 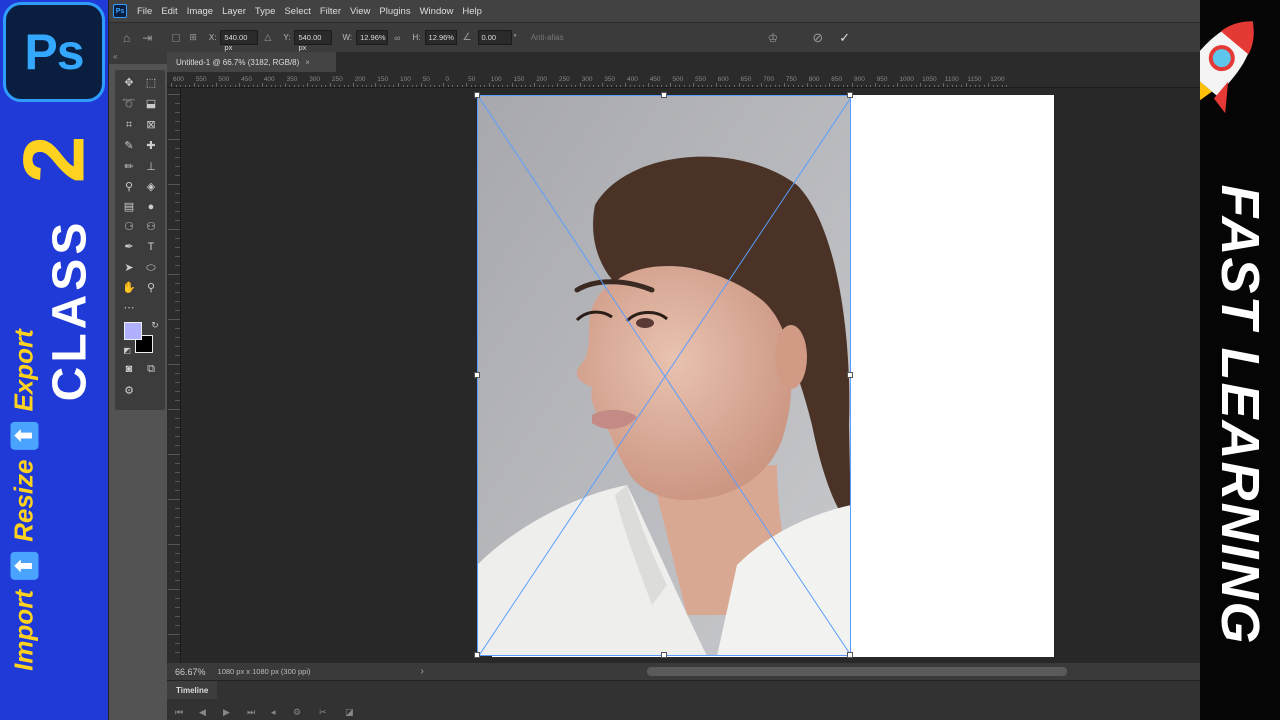 I want to click on prev-frame-icon: ◀, so click(x=202, y=712).